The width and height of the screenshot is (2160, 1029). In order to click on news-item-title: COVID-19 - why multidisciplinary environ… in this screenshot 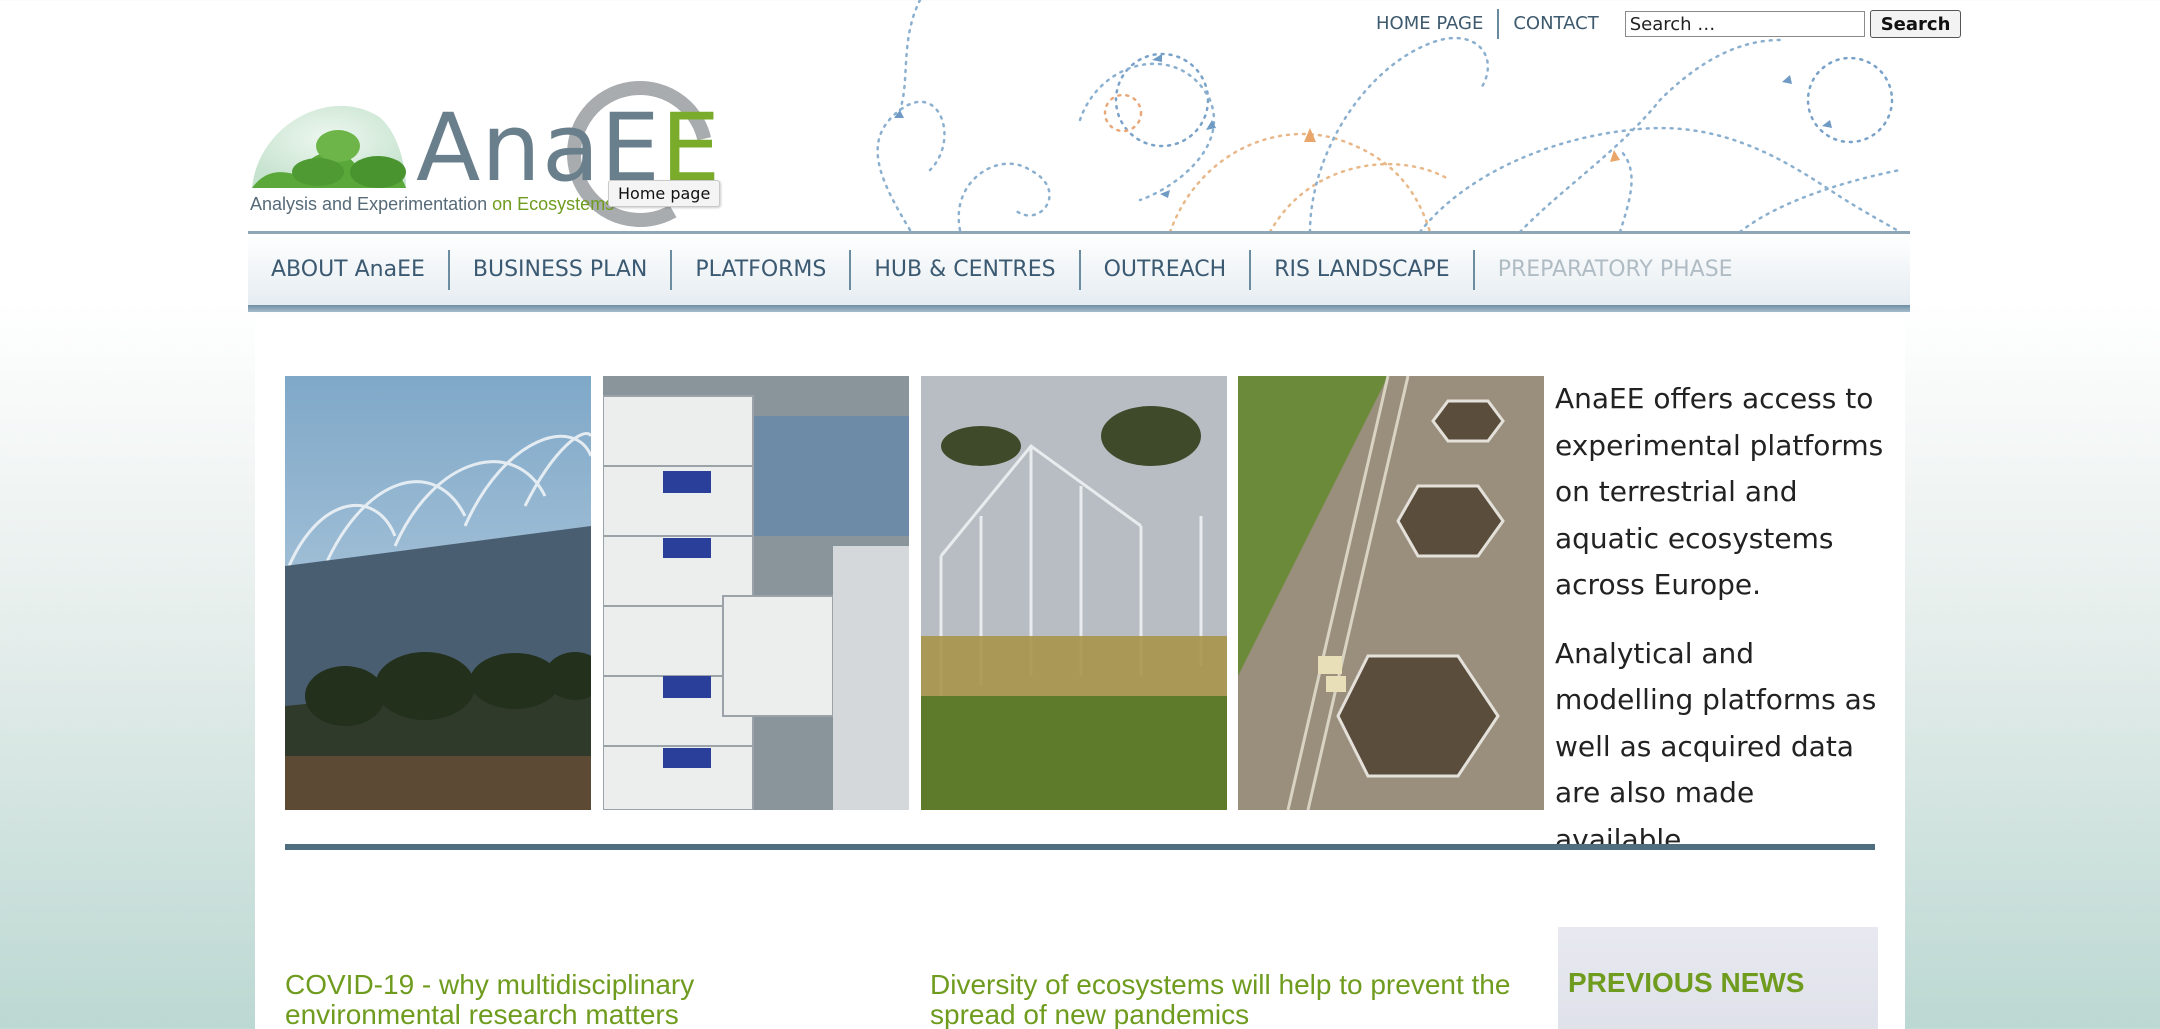, I will do `click(580, 999)`.